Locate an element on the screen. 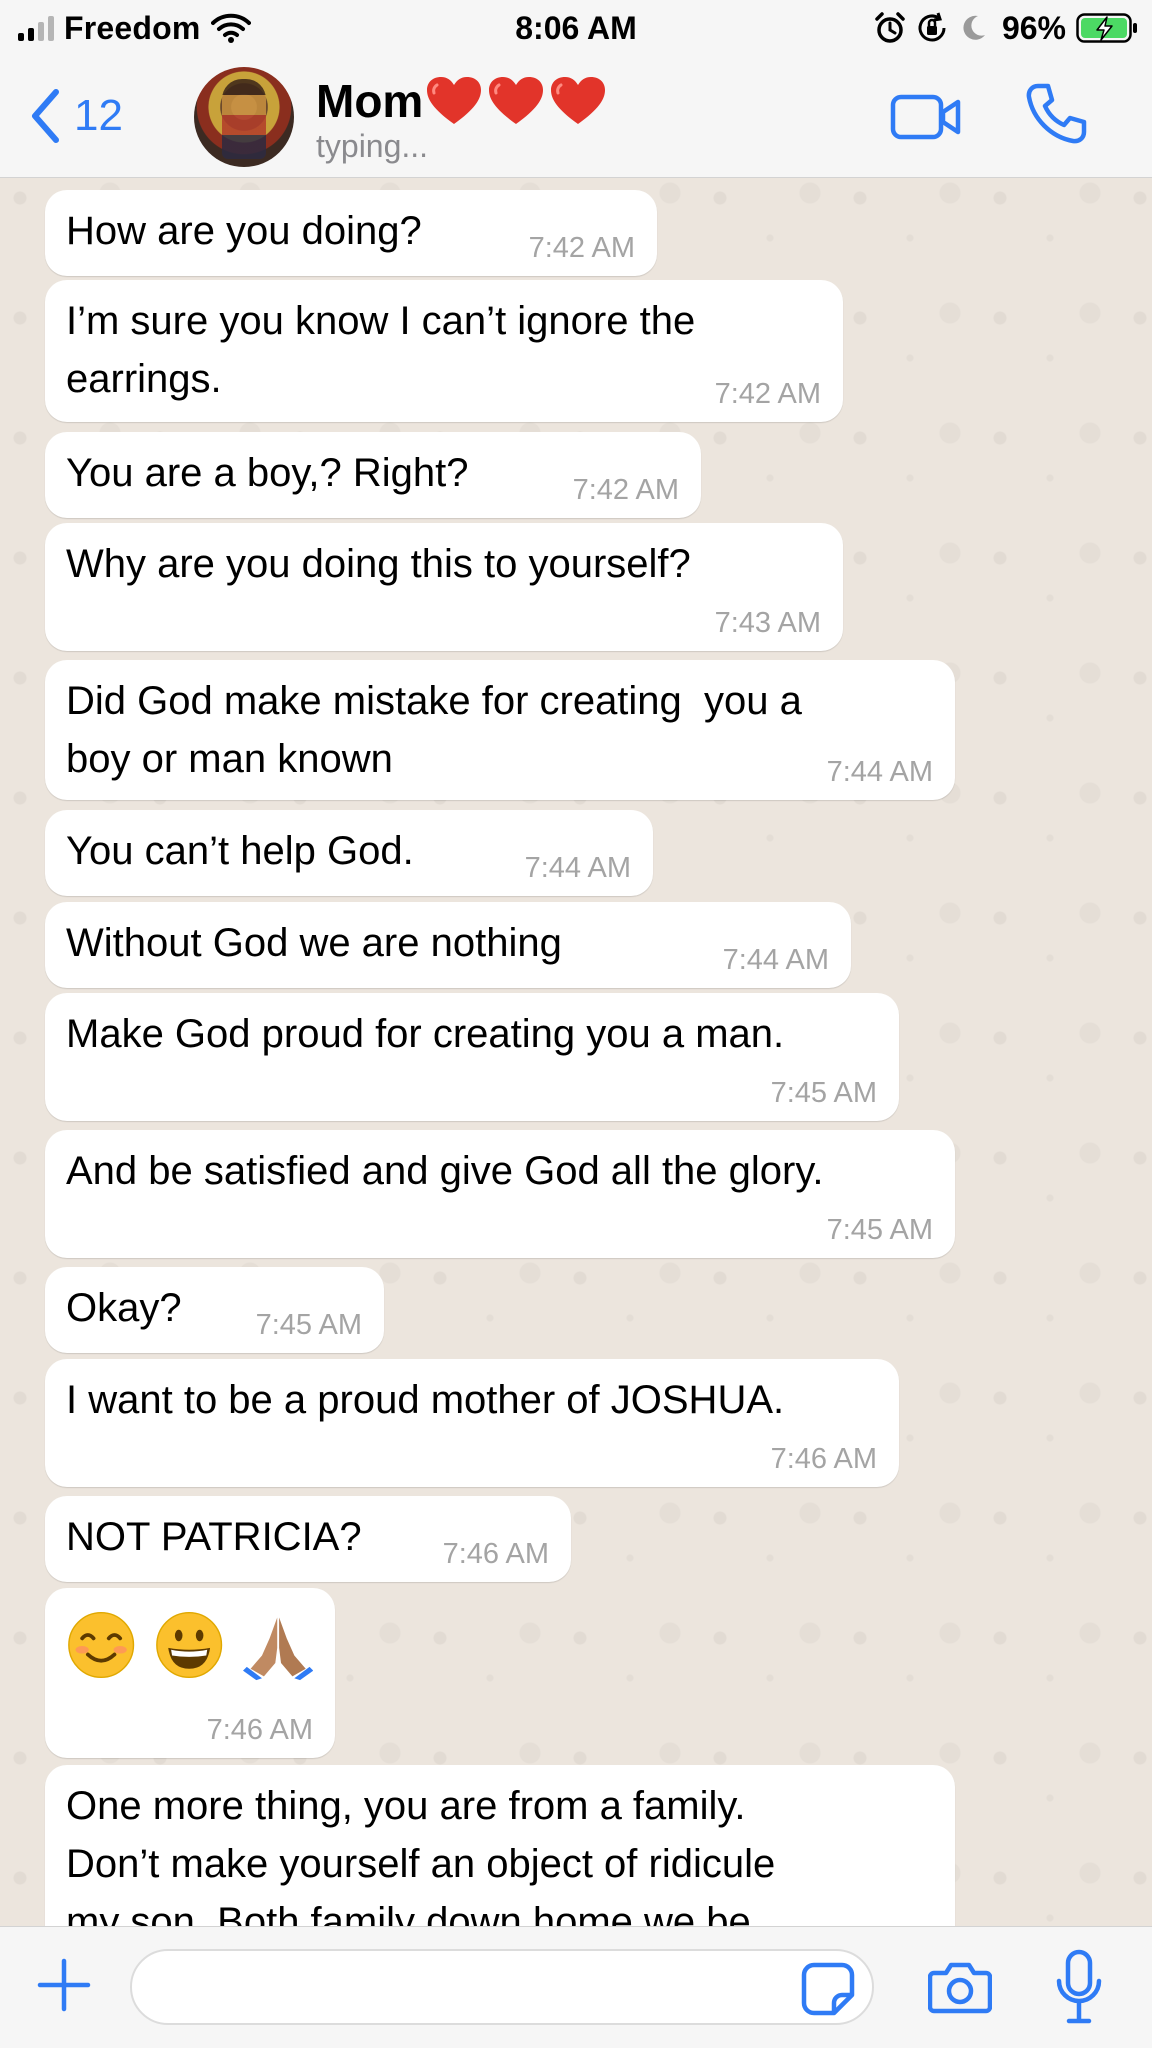 The width and height of the screenshot is (1152, 2048). folded-hands-icon is located at coordinates (277, 1649).